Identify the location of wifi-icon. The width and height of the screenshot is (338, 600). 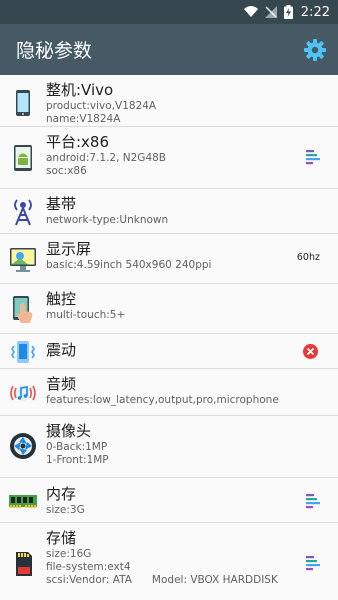
(250, 11).